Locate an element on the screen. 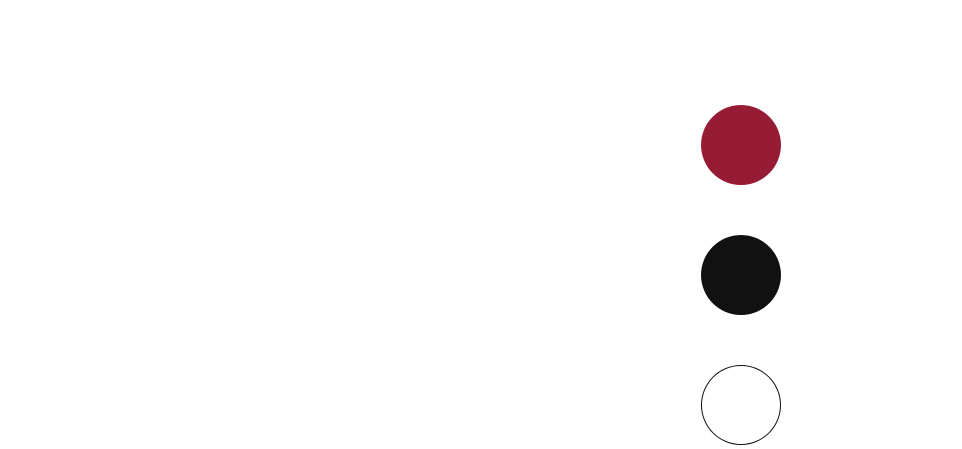 The width and height of the screenshot is (962, 449). color-swatch-black is located at coordinates (741, 275).